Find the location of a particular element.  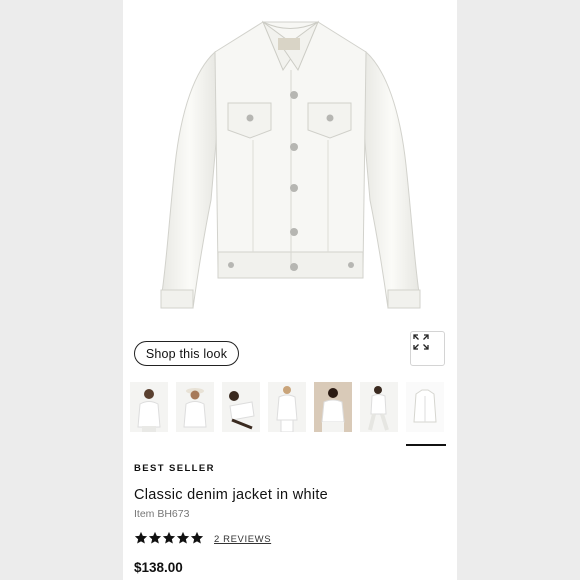

thumbnail-flat-lay is located at coordinates (425, 407).